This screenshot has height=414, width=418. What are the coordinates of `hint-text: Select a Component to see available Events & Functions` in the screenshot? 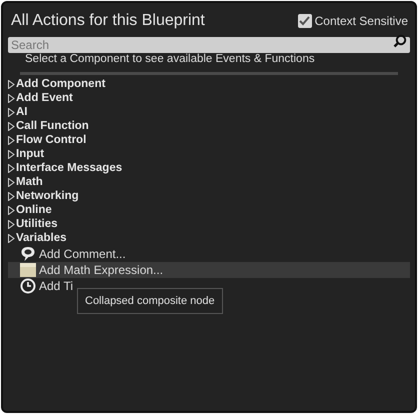 It's located at (170, 59).